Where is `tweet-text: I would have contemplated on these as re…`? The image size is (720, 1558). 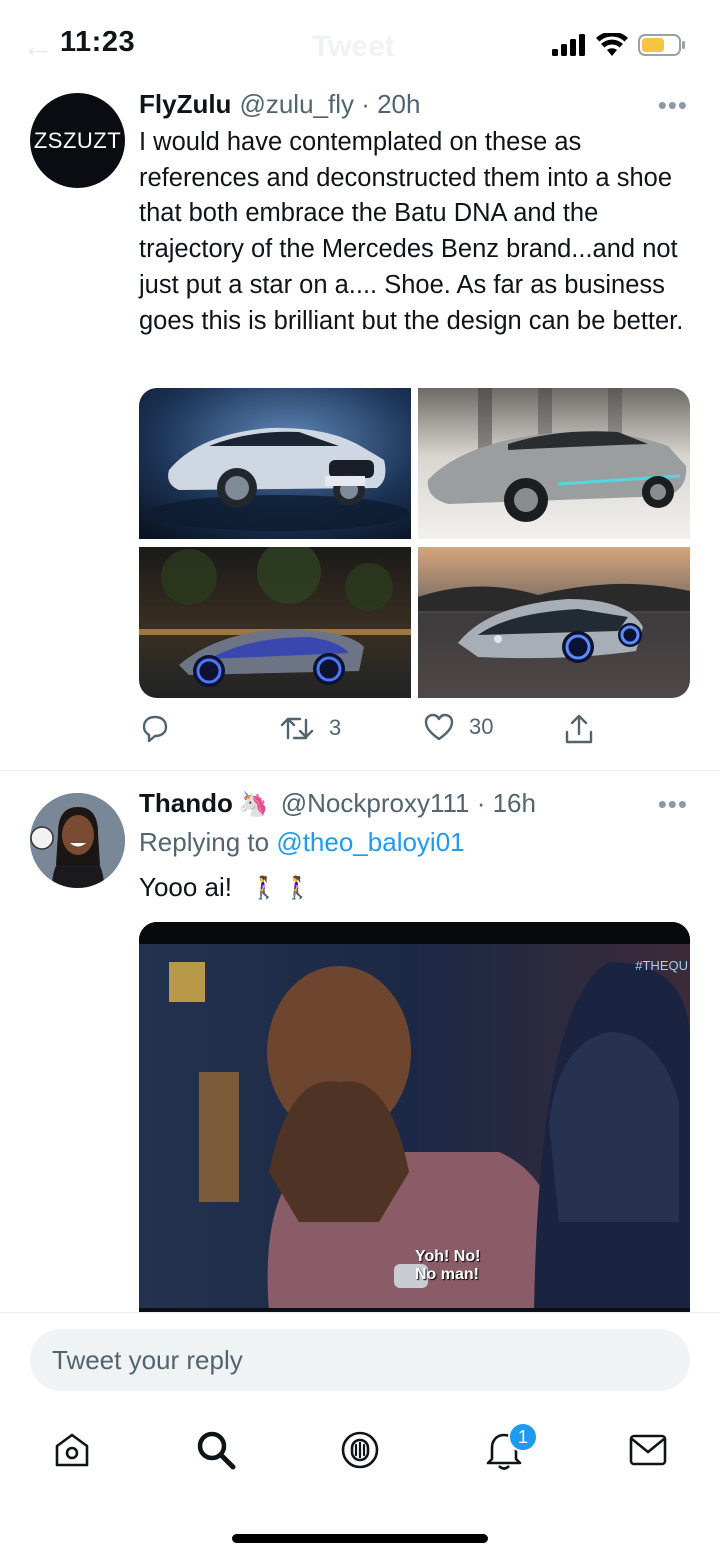
tweet-text: I would have contemplated on these as re… is located at coordinates (411, 231).